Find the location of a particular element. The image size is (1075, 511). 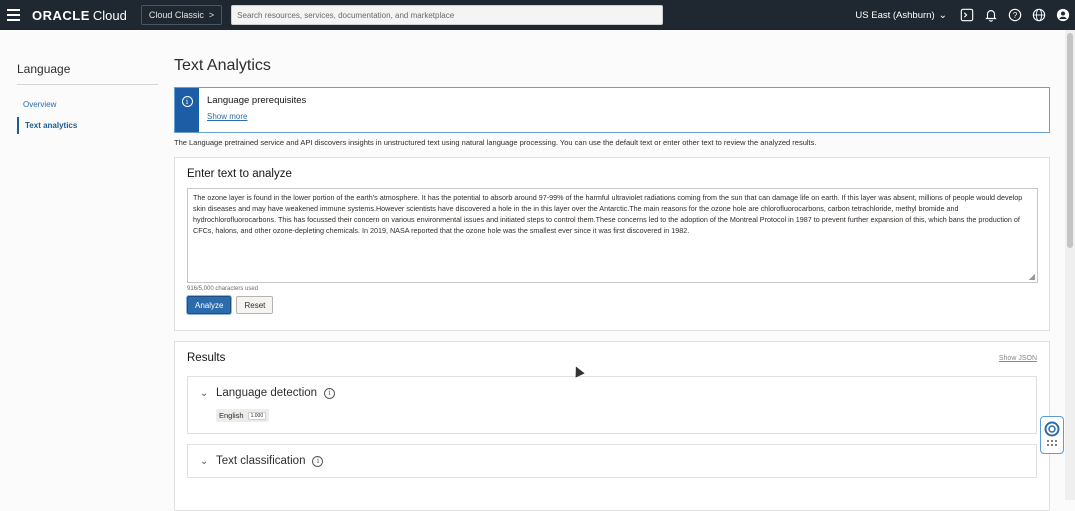

page-scrollbar is located at coordinates (1070, 265).